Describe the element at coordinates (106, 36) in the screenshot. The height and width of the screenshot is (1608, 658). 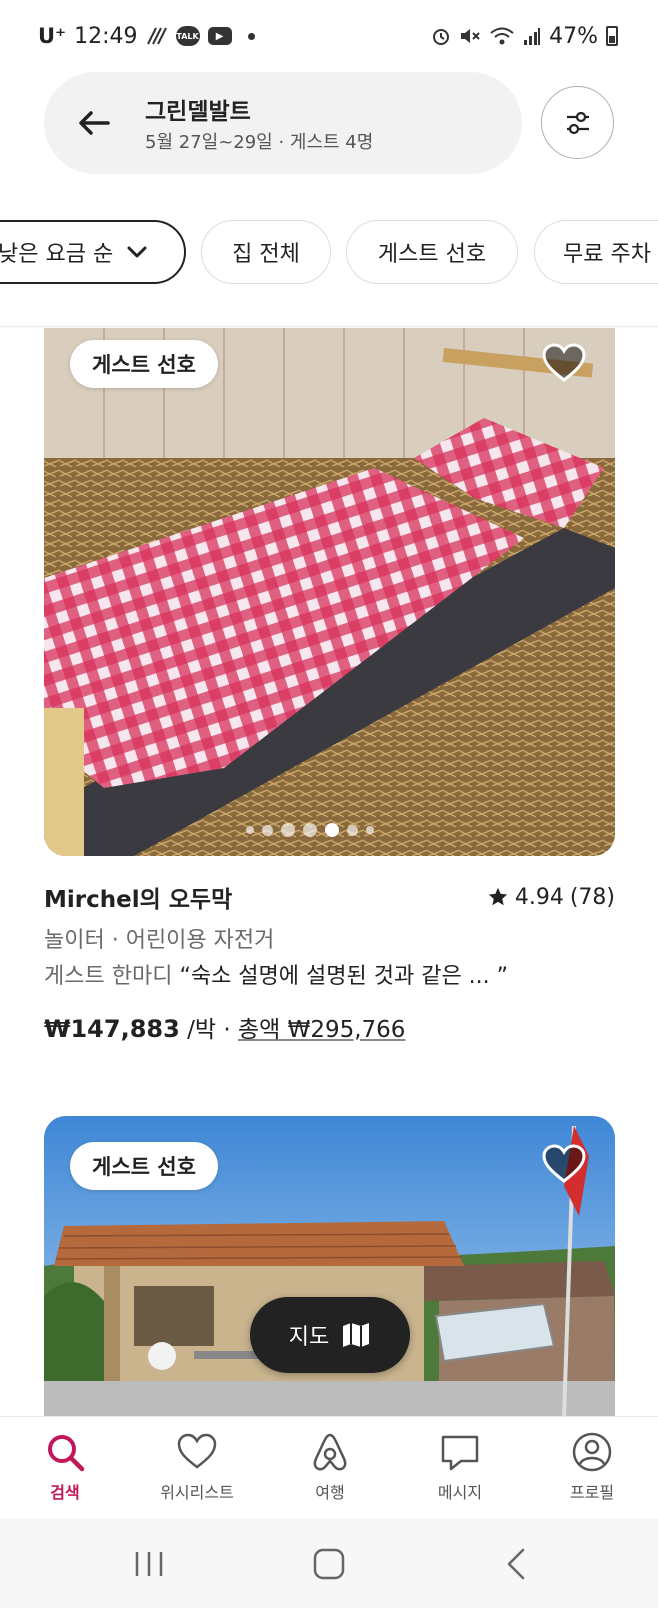
I see `clock-time: 12:49` at that location.